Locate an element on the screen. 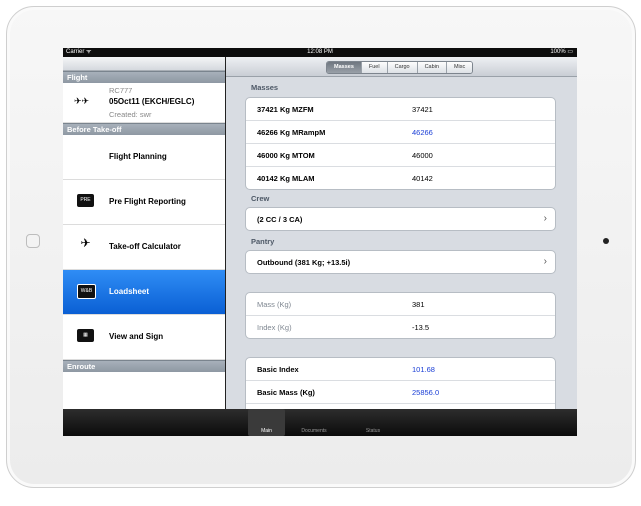 Image resolution: width=641 pixels, height=506 pixels. row-key: 40142 Kg MLAM is located at coordinates (286, 178).